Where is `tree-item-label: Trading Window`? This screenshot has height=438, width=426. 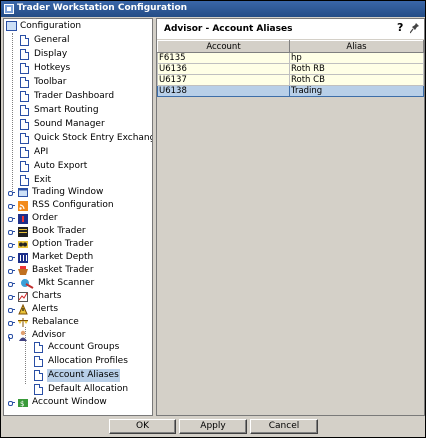
tree-item-label: Trading Window is located at coordinates (68, 192).